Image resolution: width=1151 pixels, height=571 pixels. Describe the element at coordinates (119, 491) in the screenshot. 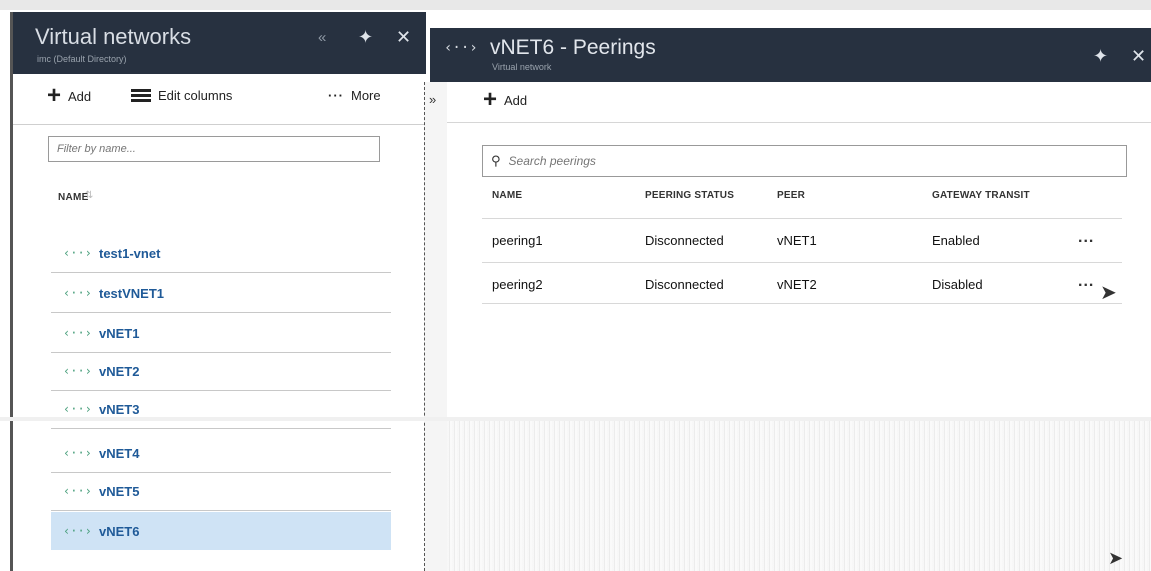

I see `network-name: vNET5` at that location.